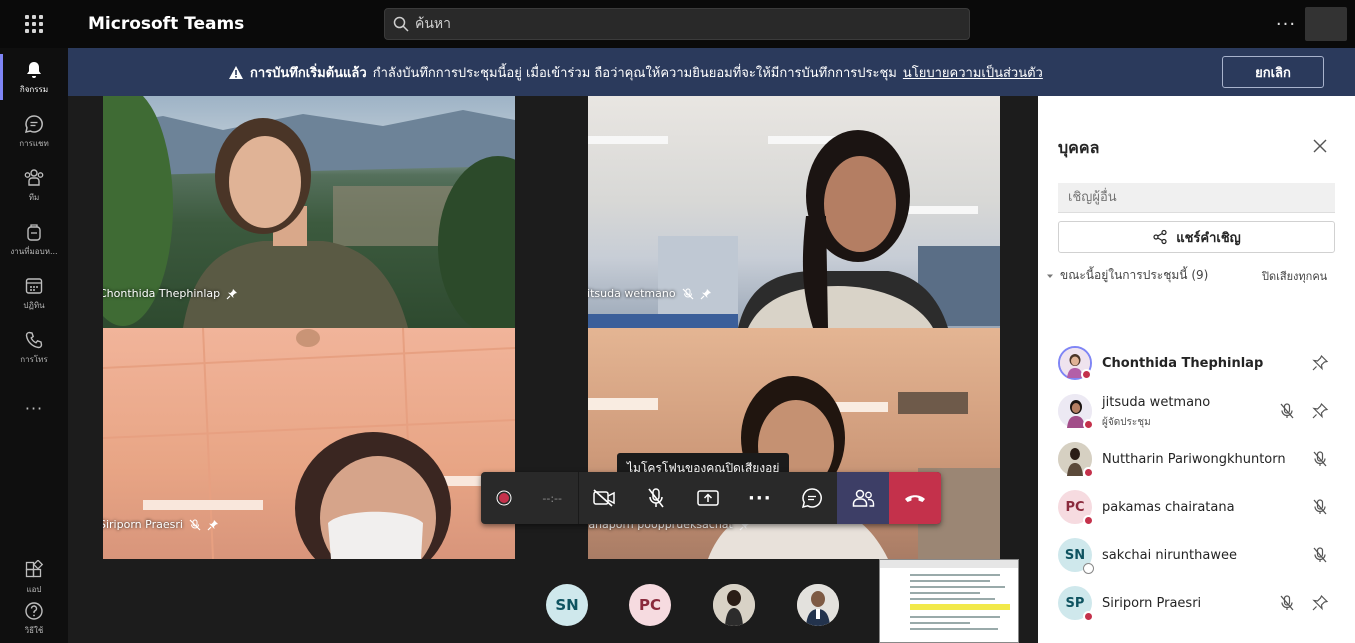 The image size is (1355, 643). I want to click on video-tile: Siriporn Praesri, so click(309, 443).